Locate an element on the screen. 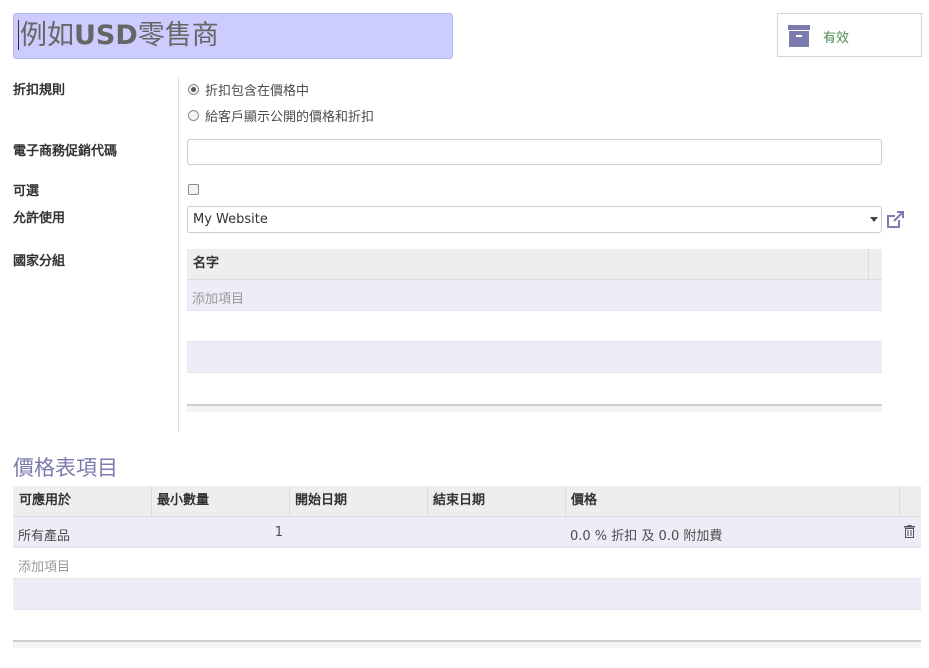 This screenshot has width=929, height=668. discount-option-show-public: 給客戶顯示公開的價格和折扣 is located at coordinates (281, 115).